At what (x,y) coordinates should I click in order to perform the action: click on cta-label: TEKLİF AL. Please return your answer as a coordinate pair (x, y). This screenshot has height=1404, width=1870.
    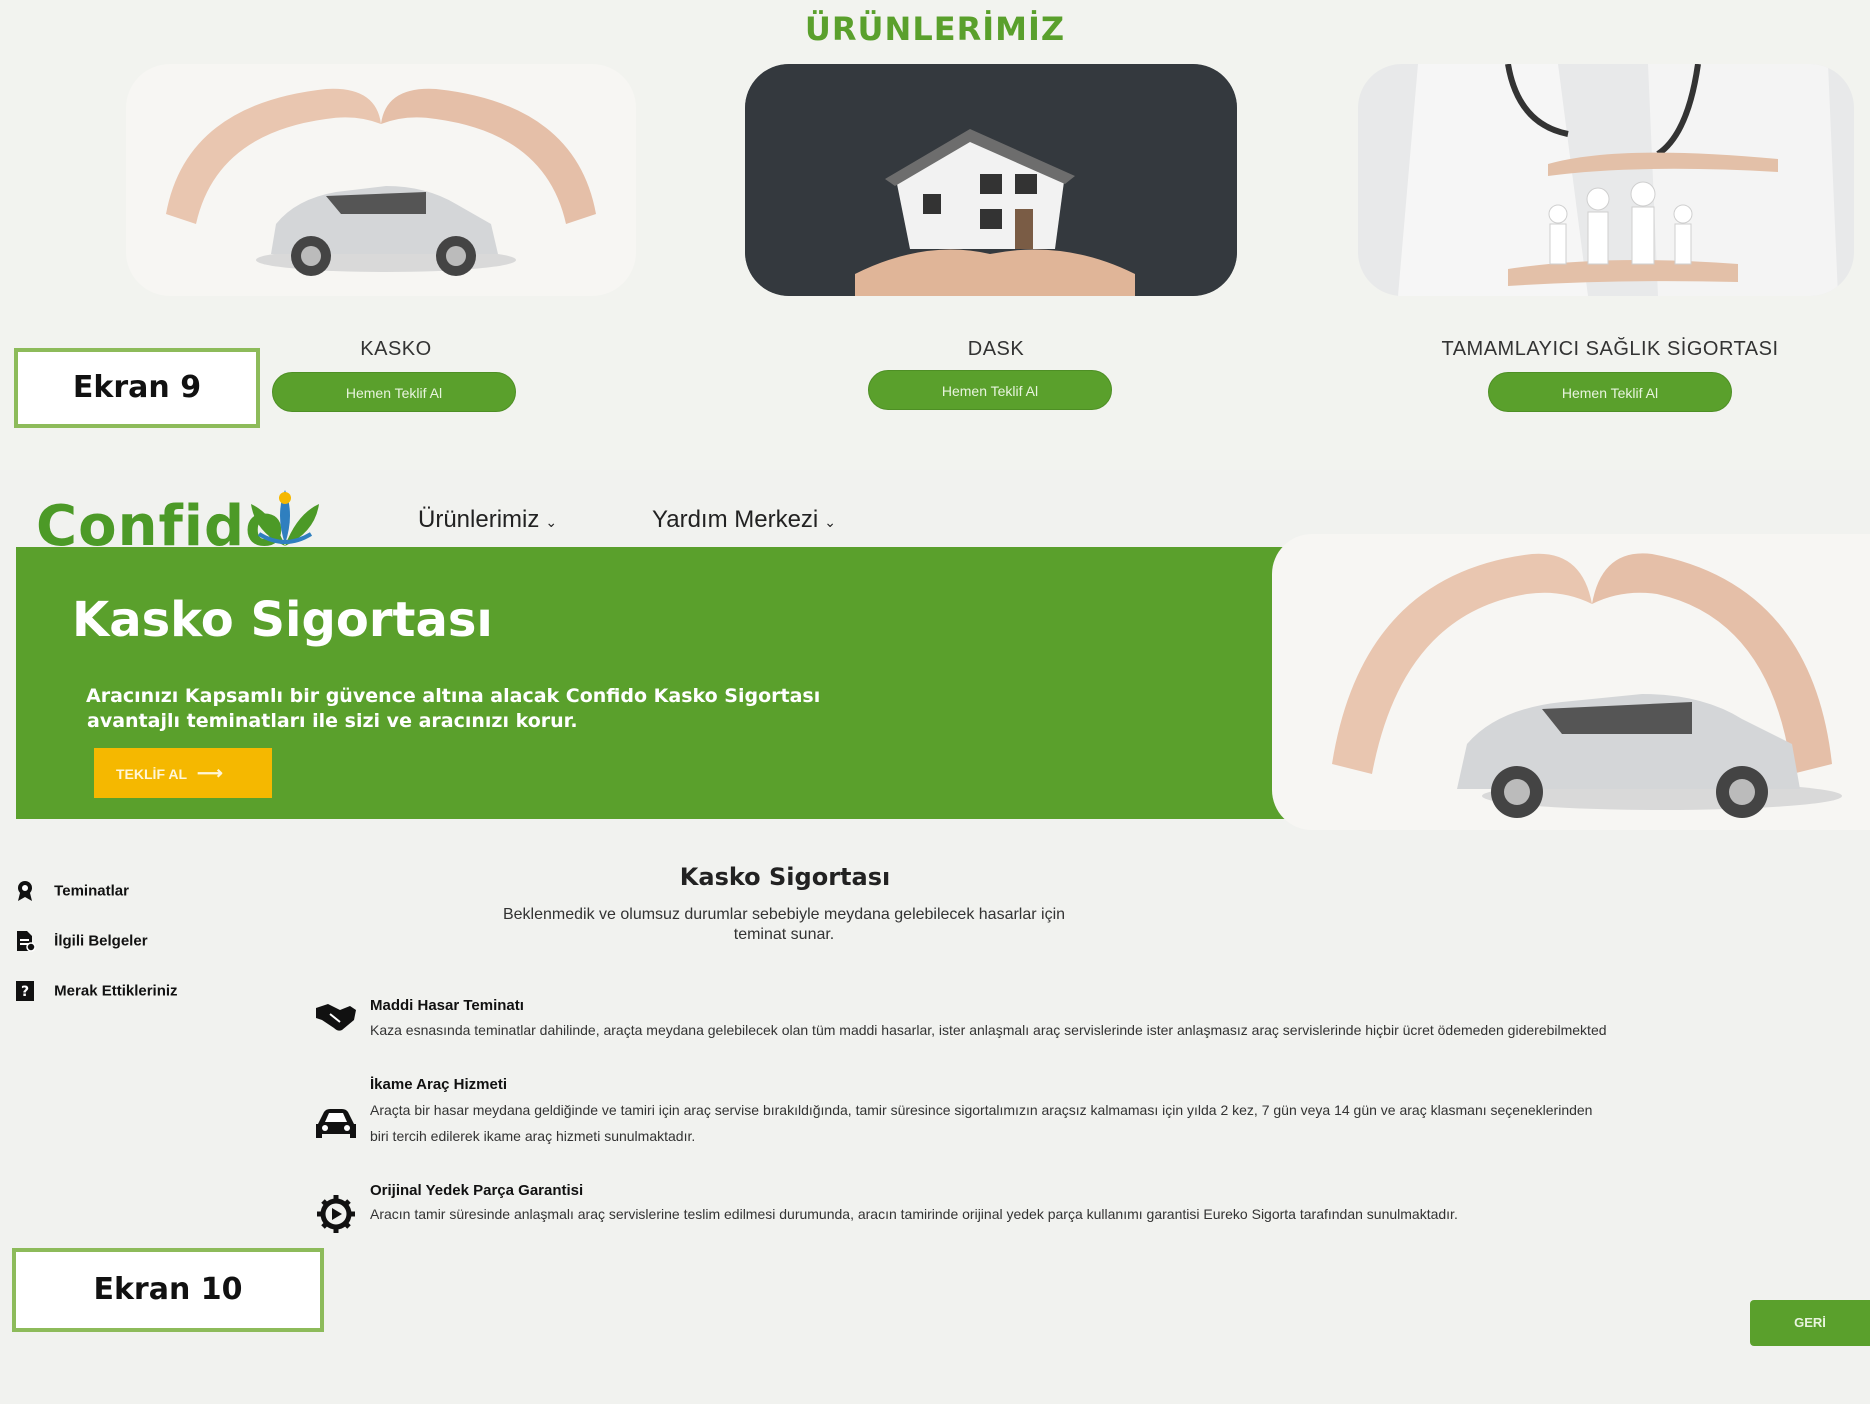
    Looking at the image, I should click on (152, 774).